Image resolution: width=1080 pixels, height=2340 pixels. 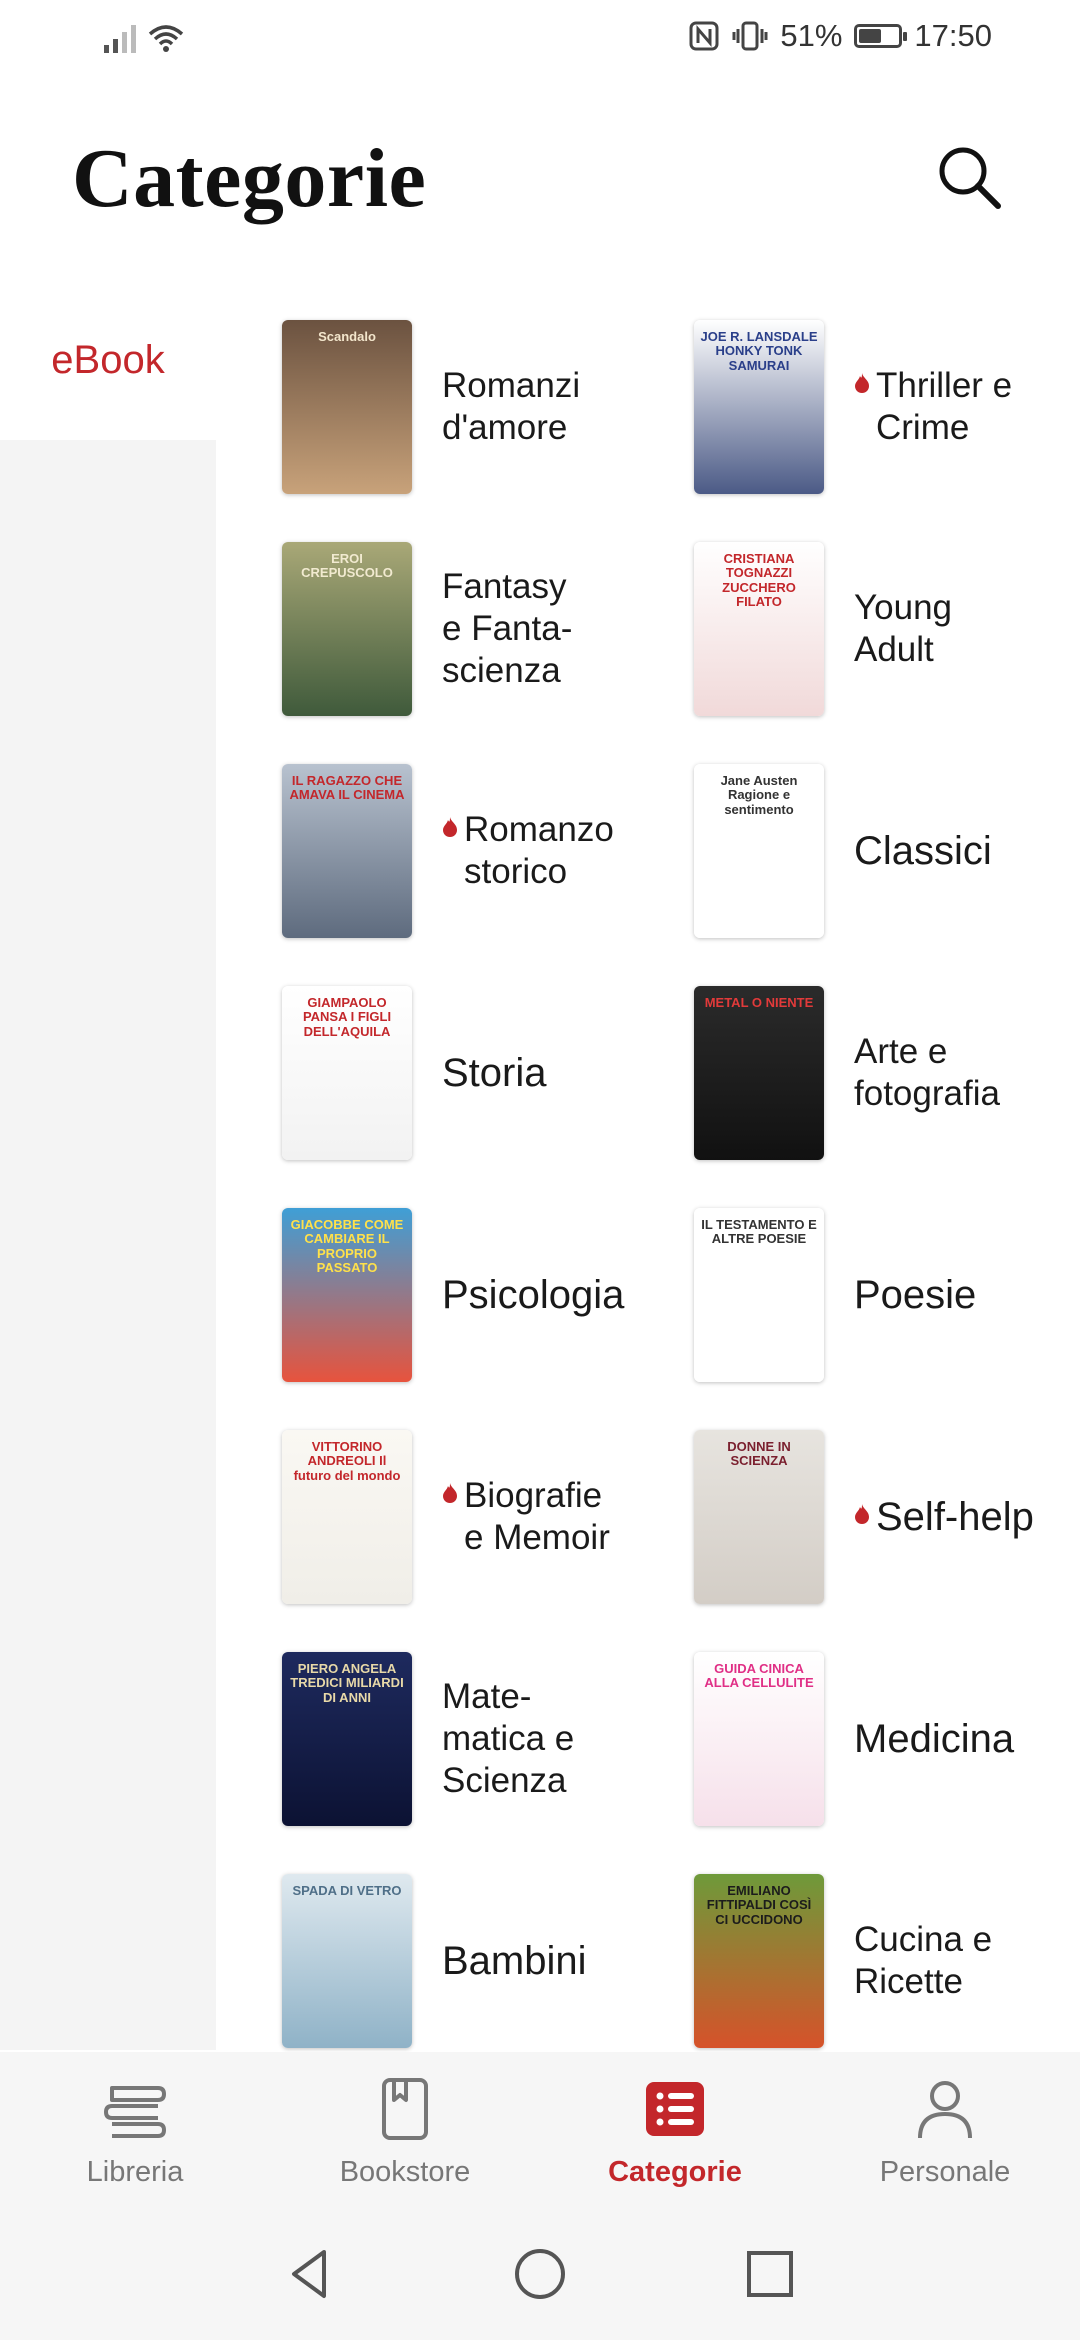 I want to click on category-label: Mate- matica e Scienza, so click(x=508, y=1738).